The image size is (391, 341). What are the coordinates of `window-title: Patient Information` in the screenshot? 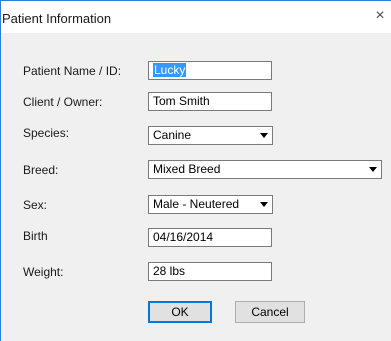 It's located at (57, 18).